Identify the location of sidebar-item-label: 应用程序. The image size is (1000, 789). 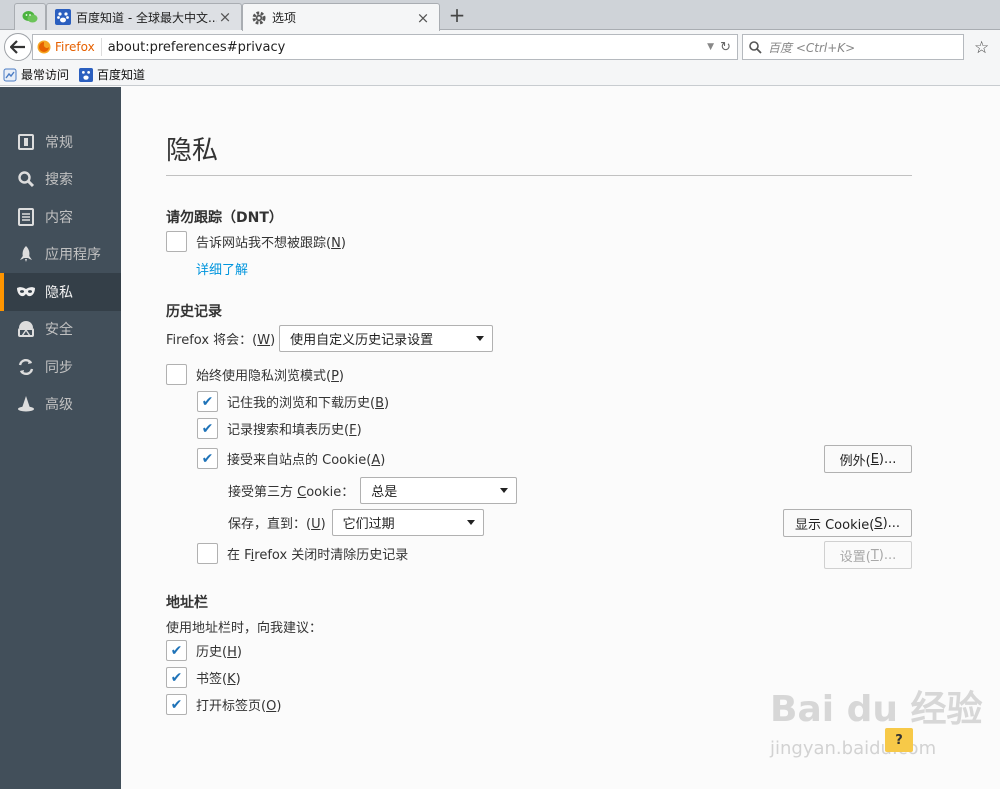
(73, 255).